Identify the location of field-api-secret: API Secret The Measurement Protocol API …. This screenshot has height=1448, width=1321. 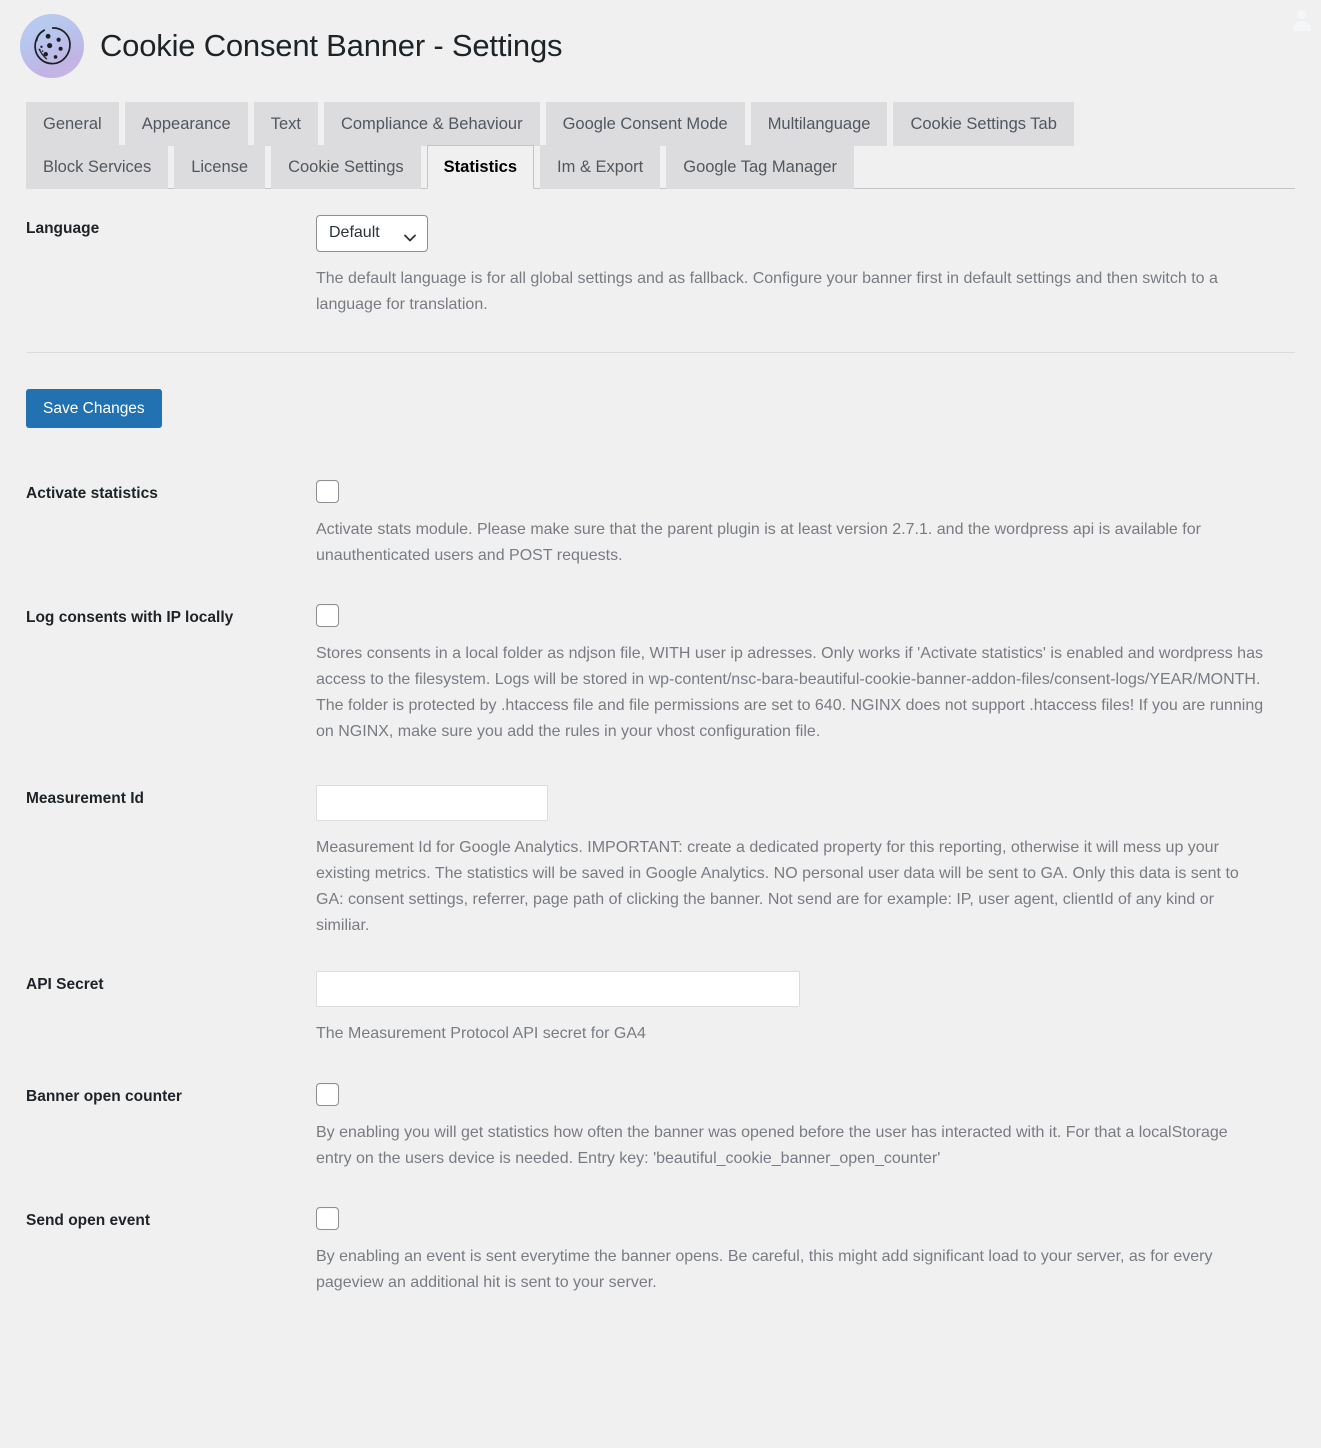
(660, 1008).